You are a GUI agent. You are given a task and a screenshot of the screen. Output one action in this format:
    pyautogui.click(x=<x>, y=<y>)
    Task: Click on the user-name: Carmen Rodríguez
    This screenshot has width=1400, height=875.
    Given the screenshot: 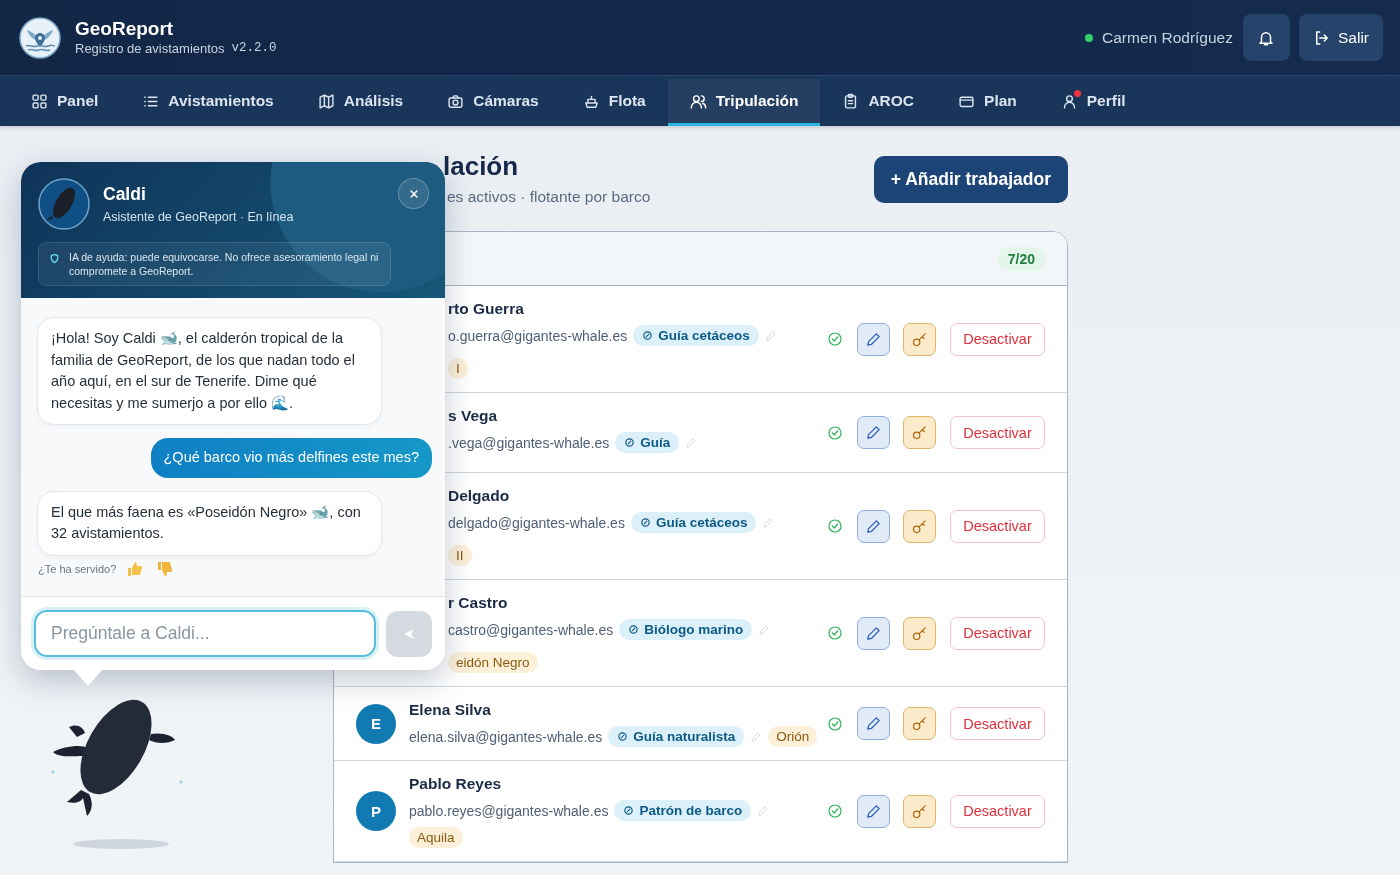 What is the action you would take?
    pyautogui.click(x=1167, y=37)
    